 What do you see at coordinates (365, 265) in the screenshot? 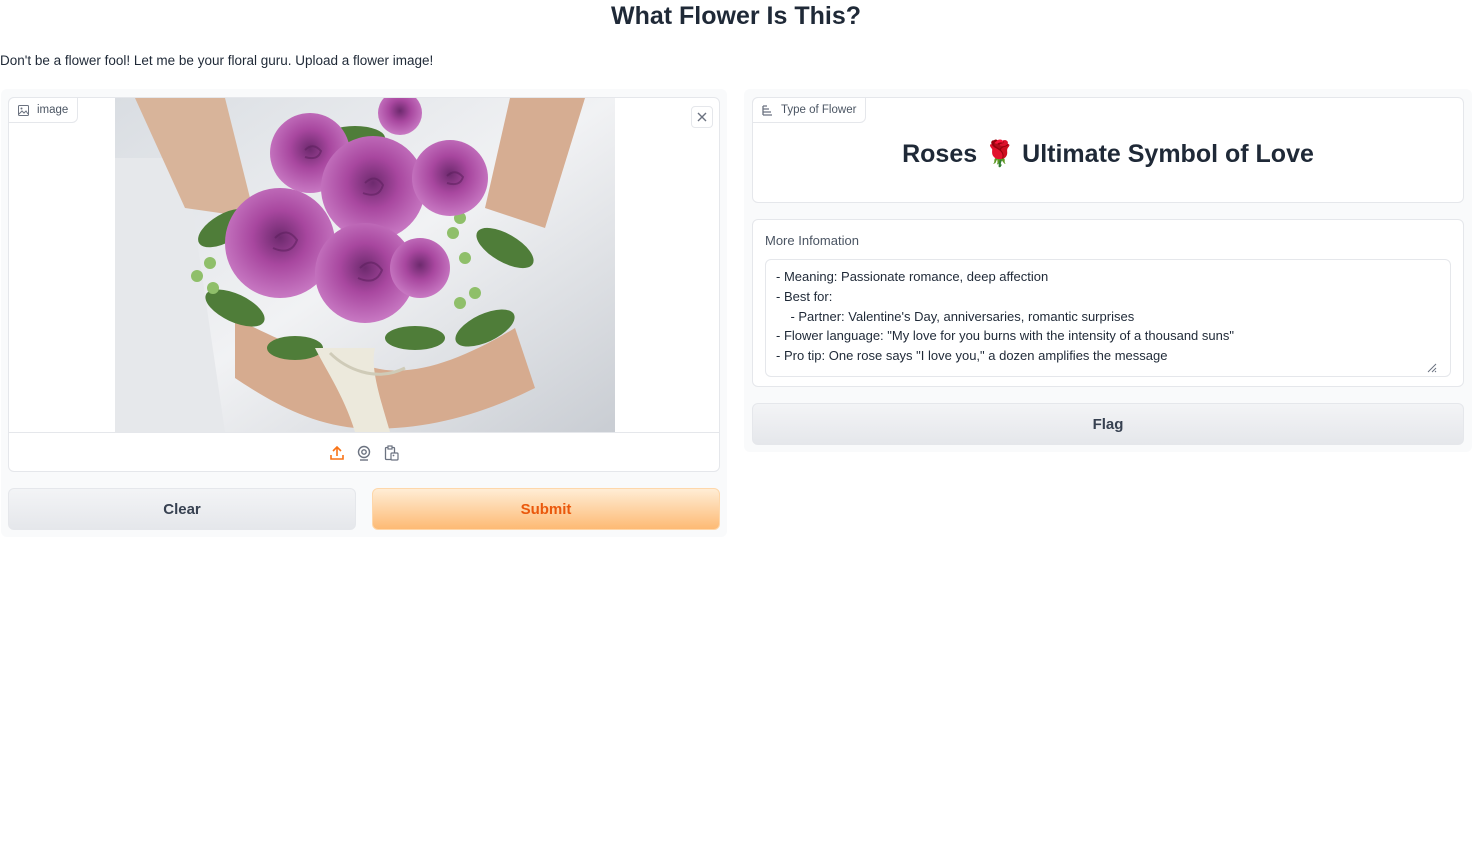
I see `uploaded-flower-image` at bounding box center [365, 265].